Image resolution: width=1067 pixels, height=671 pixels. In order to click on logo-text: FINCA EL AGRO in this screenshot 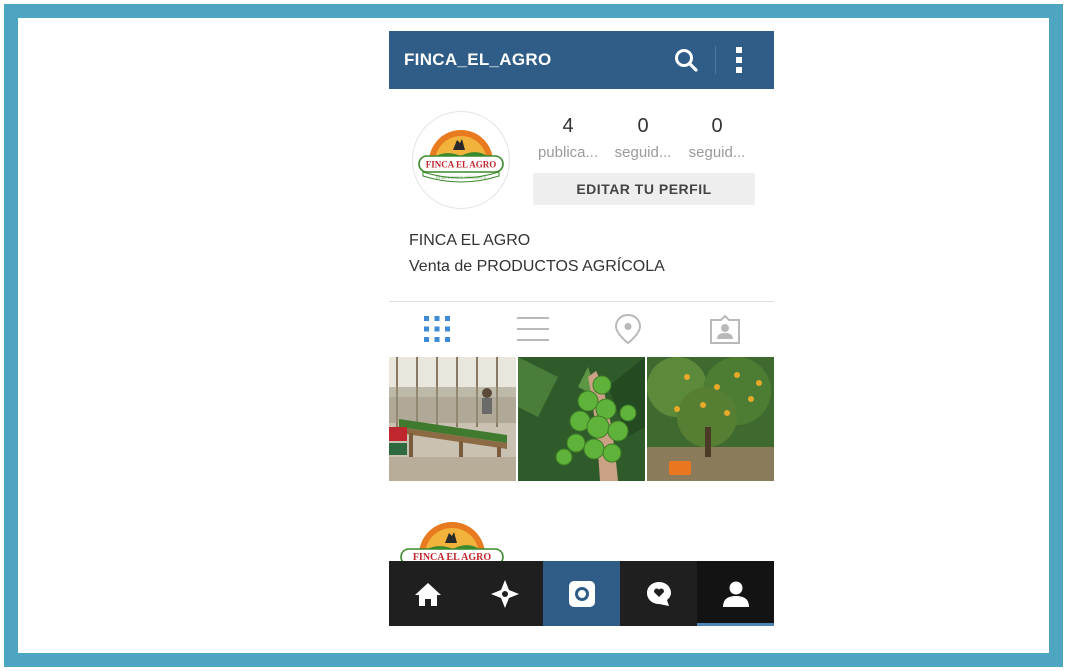, I will do `click(461, 165)`.